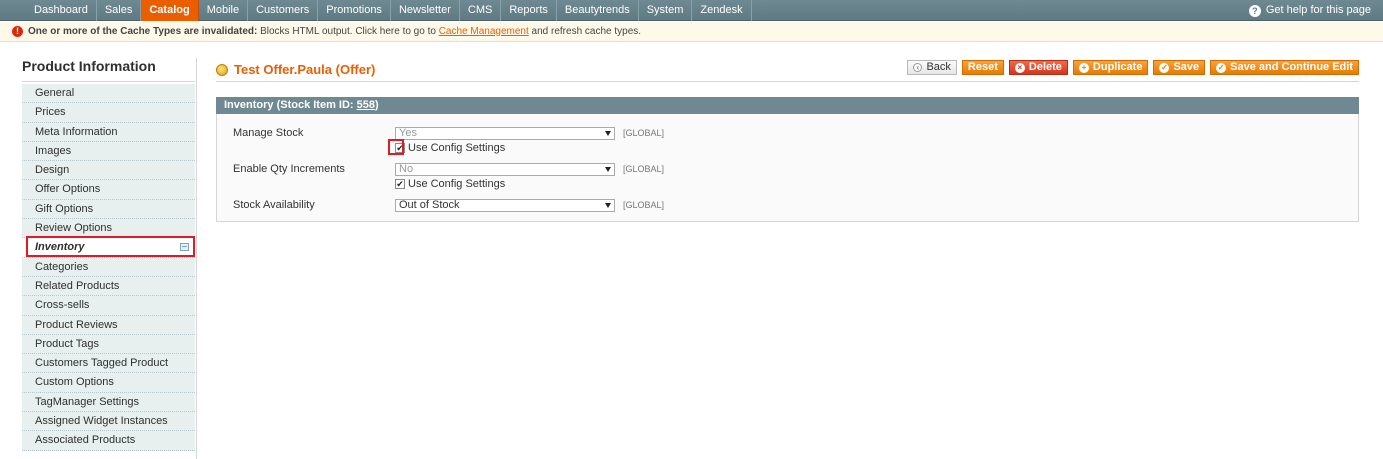 The height and width of the screenshot is (459, 1383). What do you see at coordinates (348, 31) in the screenshot?
I see `notice-text: Blocks HTML output. Click here to go to` at bounding box center [348, 31].